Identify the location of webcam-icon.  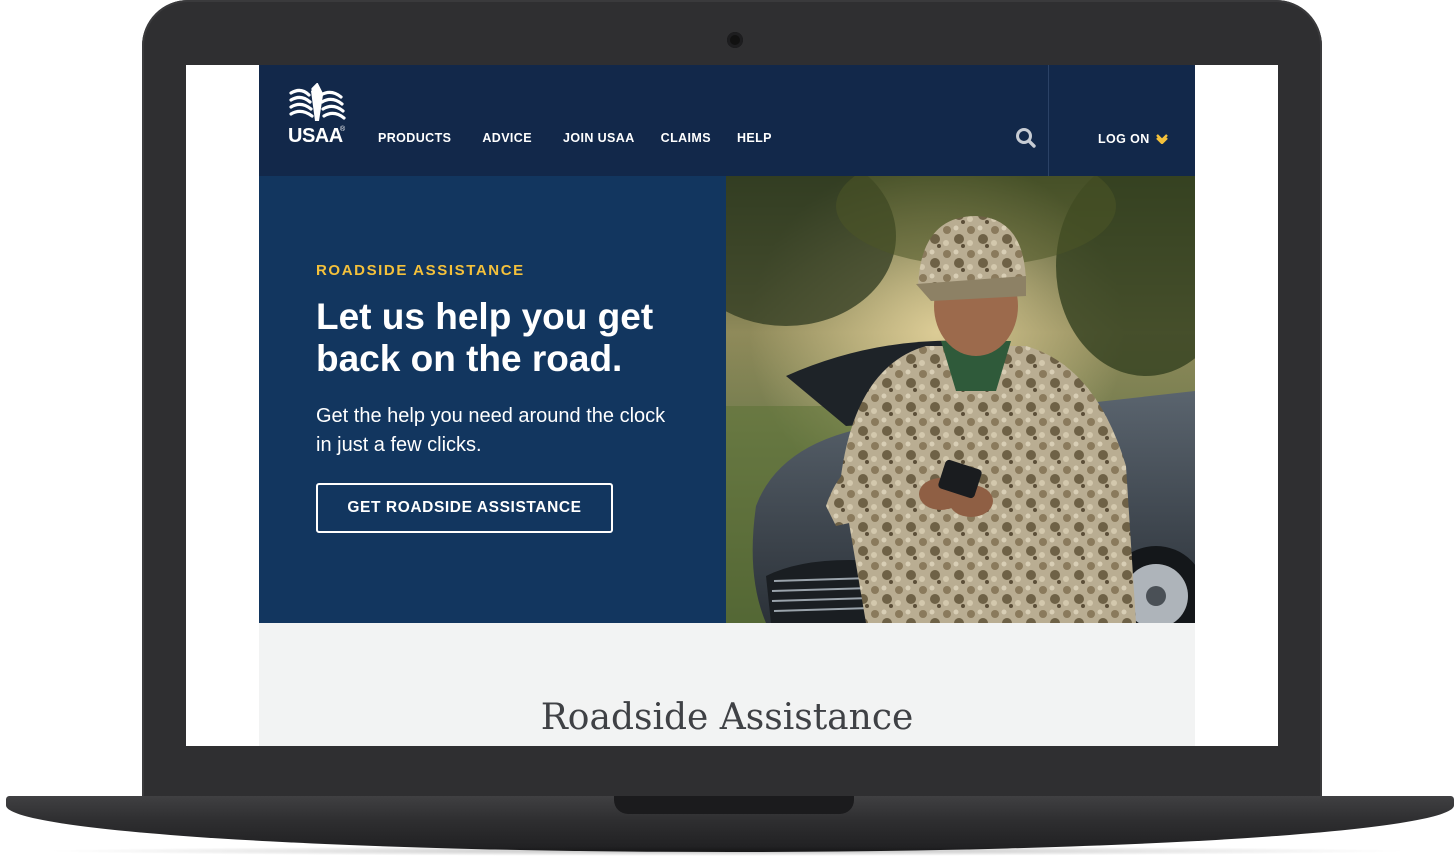
(735, 40).